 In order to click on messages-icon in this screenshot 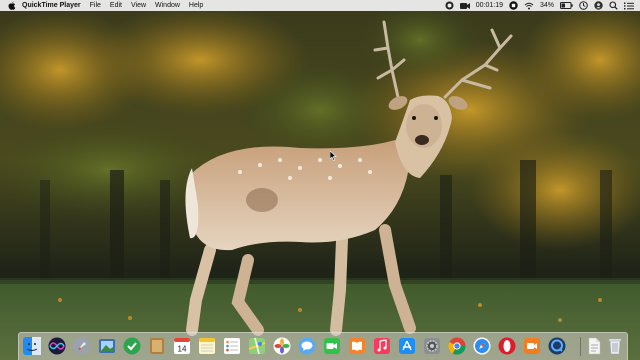, I will do `click(307, 346)`.